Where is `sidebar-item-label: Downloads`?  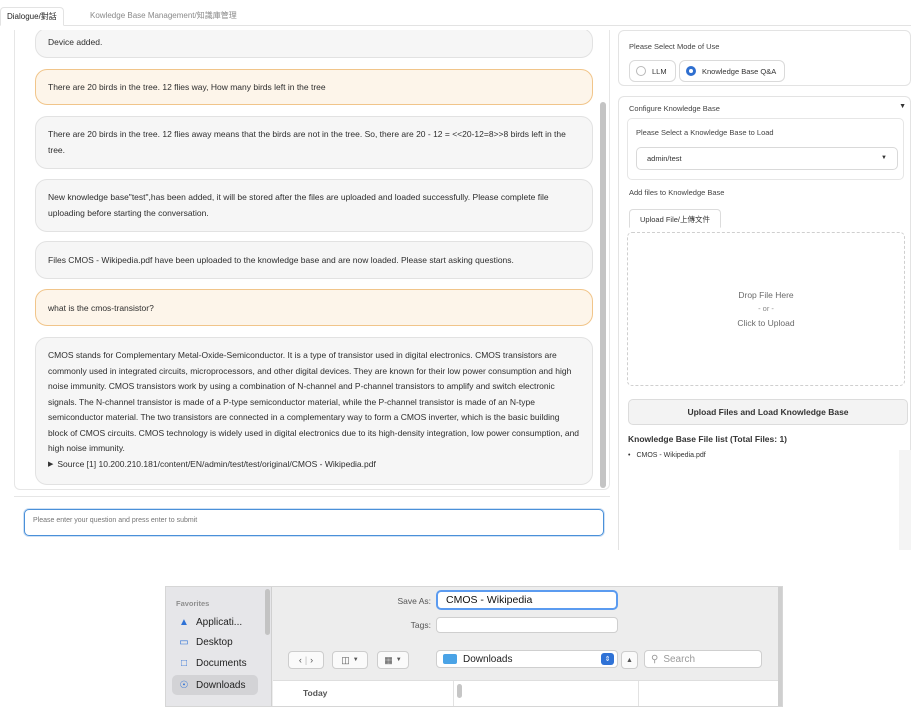 sidebar-item-label: Downloads is located at coordinates (221, 685).